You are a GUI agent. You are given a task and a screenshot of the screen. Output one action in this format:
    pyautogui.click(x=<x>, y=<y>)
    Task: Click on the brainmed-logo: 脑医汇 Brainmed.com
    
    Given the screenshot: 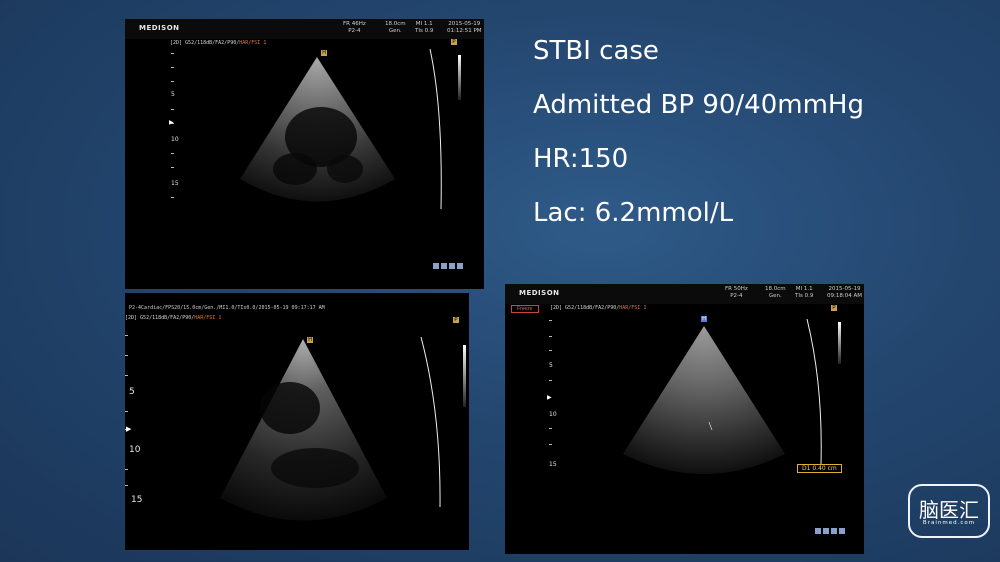 What is the action you would take?
    pyautogui.click(x=949, y=511)
    